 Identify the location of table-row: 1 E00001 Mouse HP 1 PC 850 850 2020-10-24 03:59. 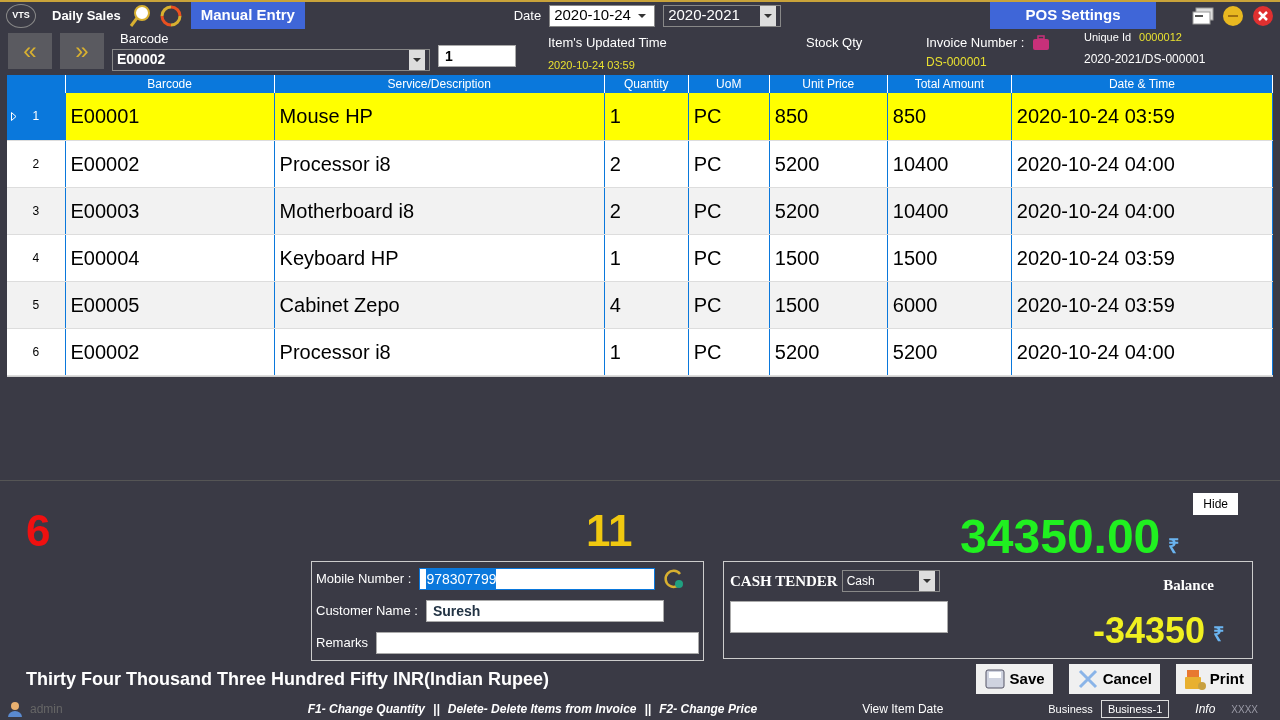
(640, 116).